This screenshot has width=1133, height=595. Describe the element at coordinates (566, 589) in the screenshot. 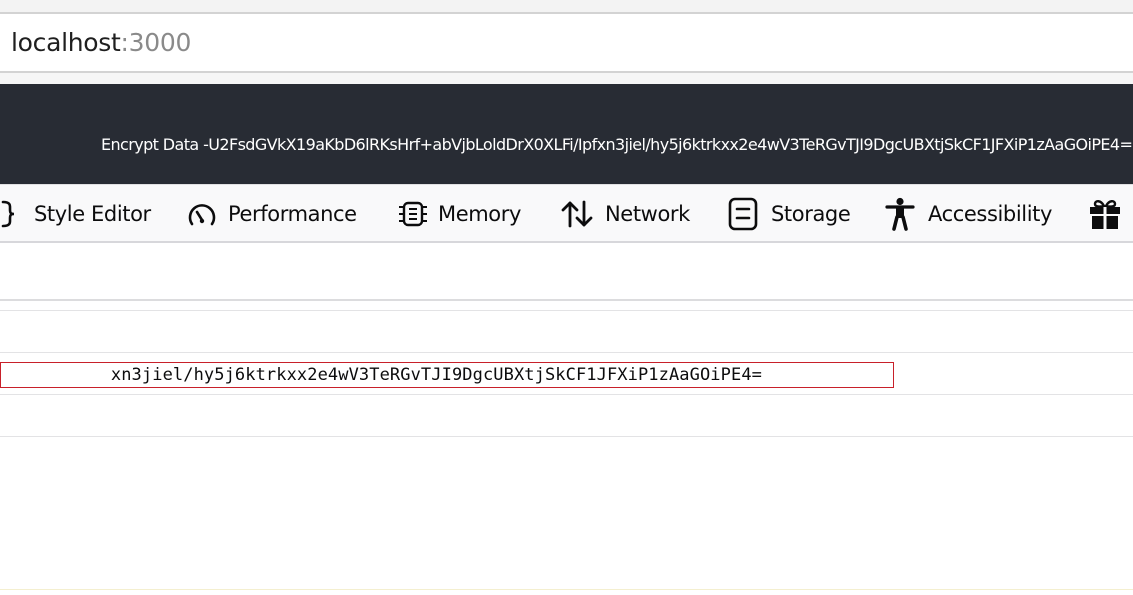

I see `bottom-edge` at that location.